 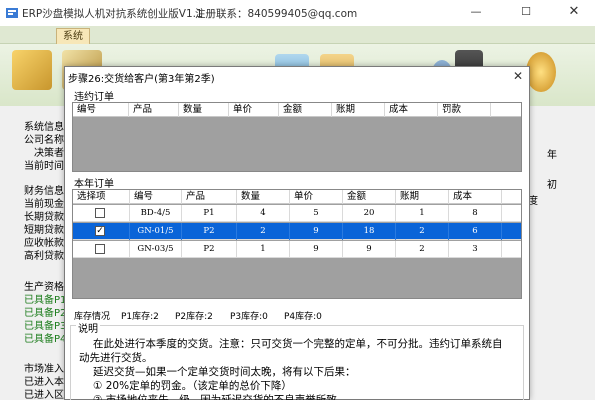 I want to click on table-cell: GN-01/5, so click(x=156, y=231).